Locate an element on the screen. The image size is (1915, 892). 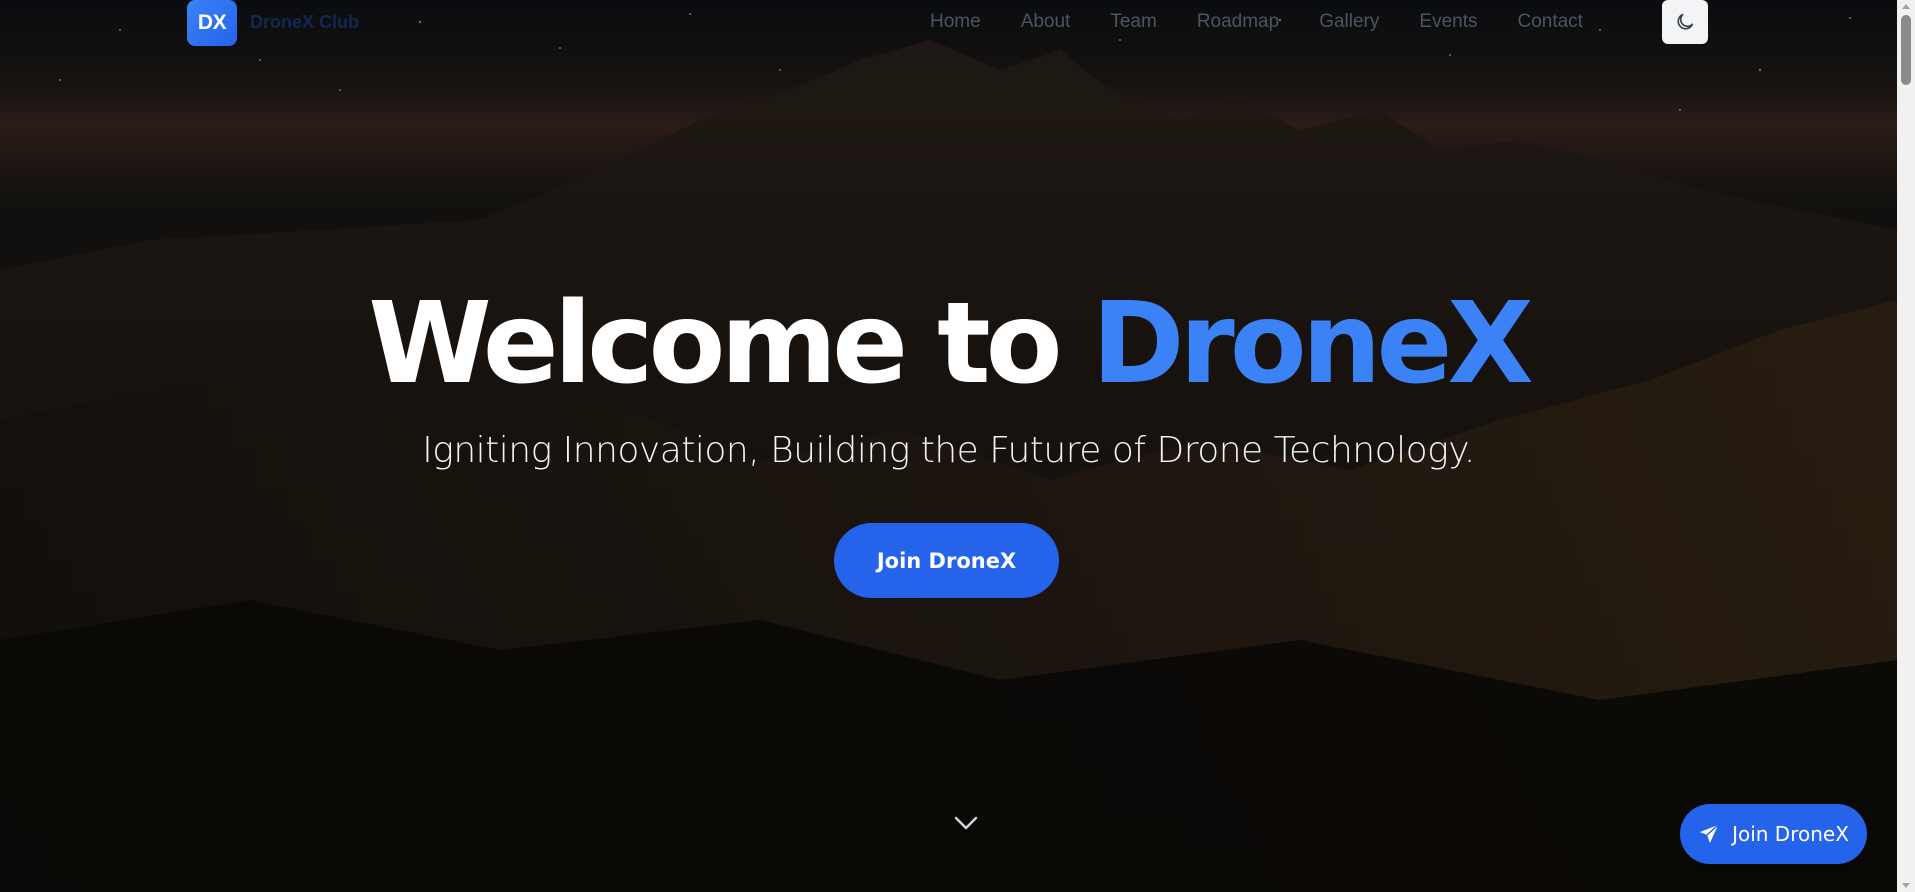
nav-link-home: Home is located at coordinates (955, 22).